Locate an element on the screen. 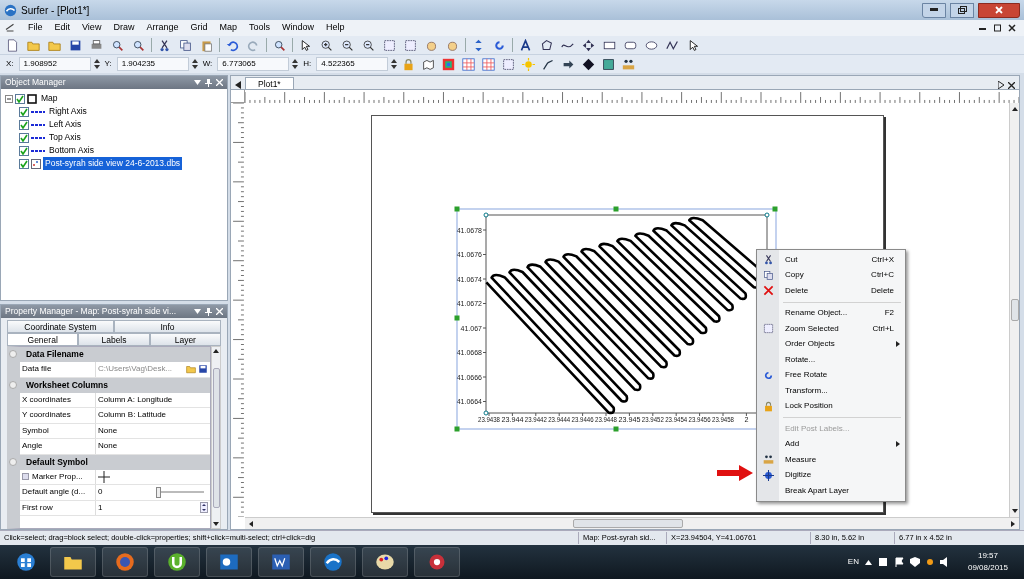 The width and height of the screenshot is (1024, 579). horizontal-scrollbar is located at coordinates (632, 523).